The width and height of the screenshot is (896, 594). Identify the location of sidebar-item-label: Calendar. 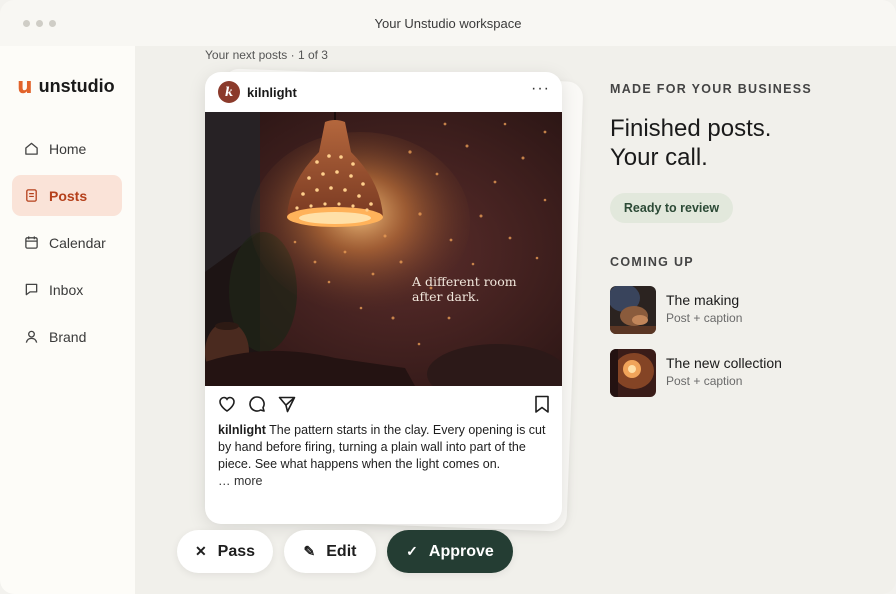
(77, 242).